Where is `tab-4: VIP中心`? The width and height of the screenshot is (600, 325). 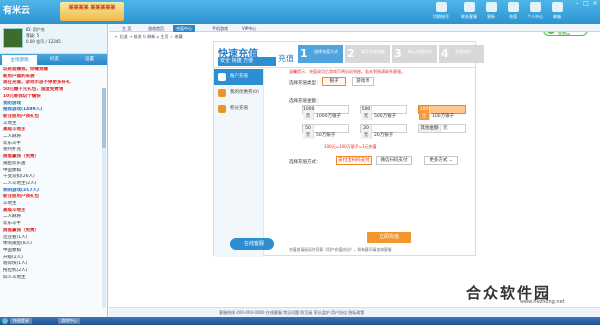 tab-4: VIP中心 is located at coordinates (249, 28).